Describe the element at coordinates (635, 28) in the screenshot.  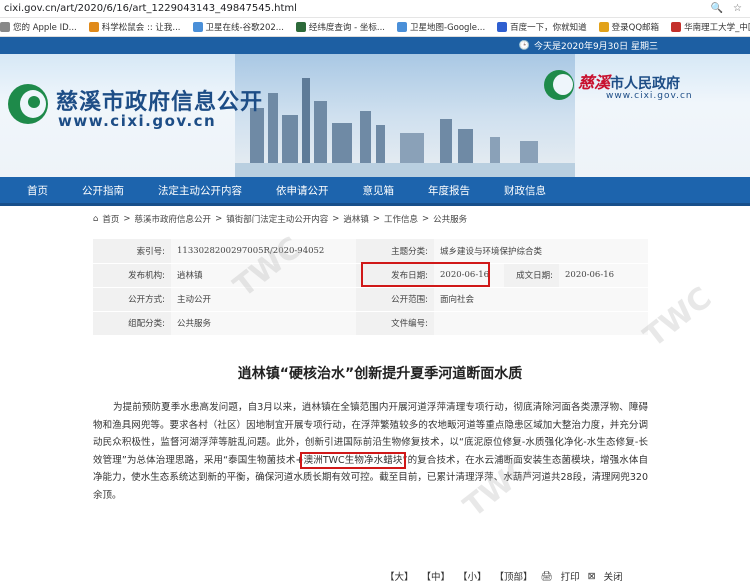
I see `bookmark-label: 登录QQ邮箱` at that location.